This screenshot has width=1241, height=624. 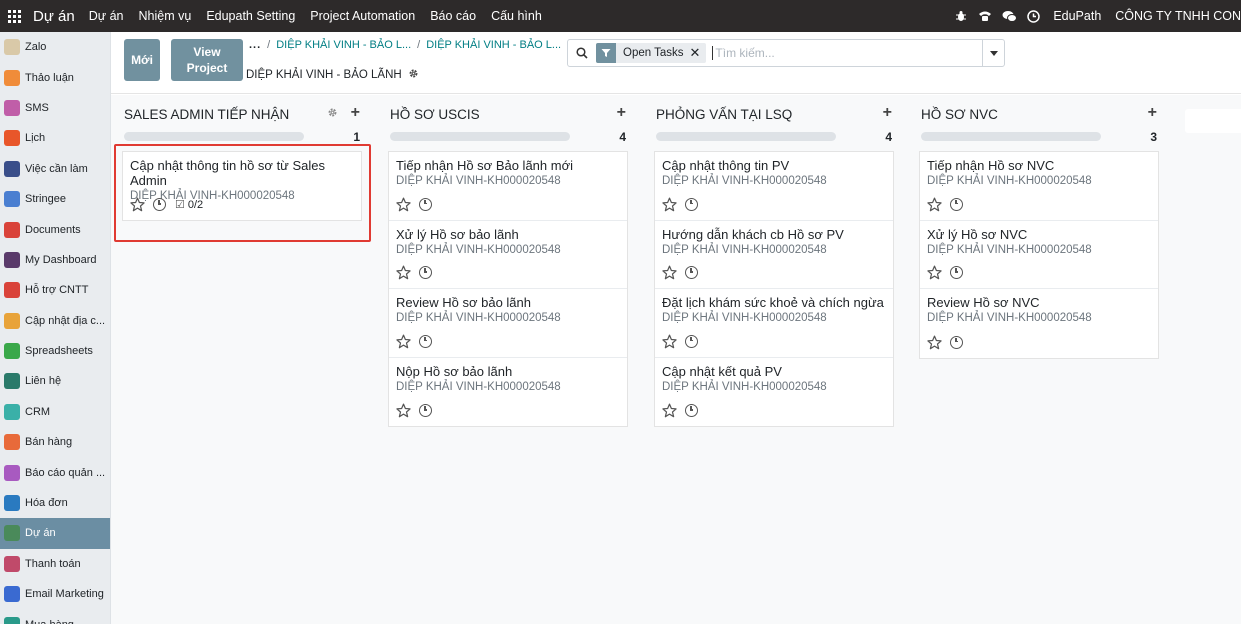 What do you see at coordinates (55, 381) in the screenshot?
I see `sidebar-item: Liên hệ` at bounding box center [55, 381].